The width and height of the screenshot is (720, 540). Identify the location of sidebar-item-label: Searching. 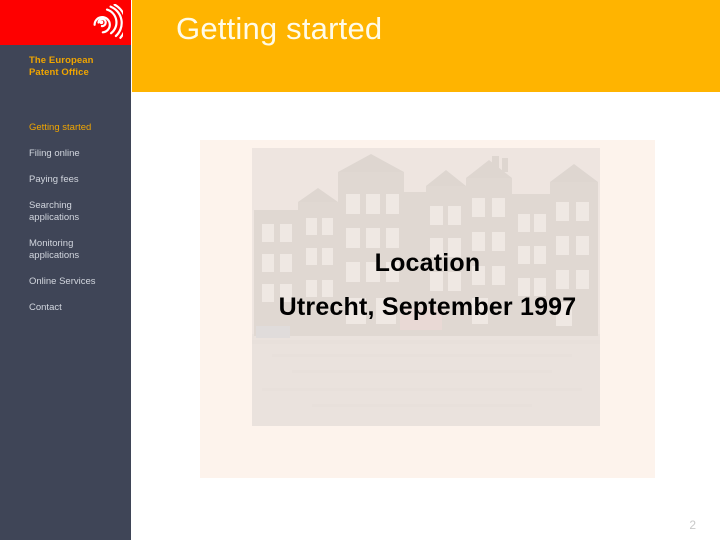
(50, 205).